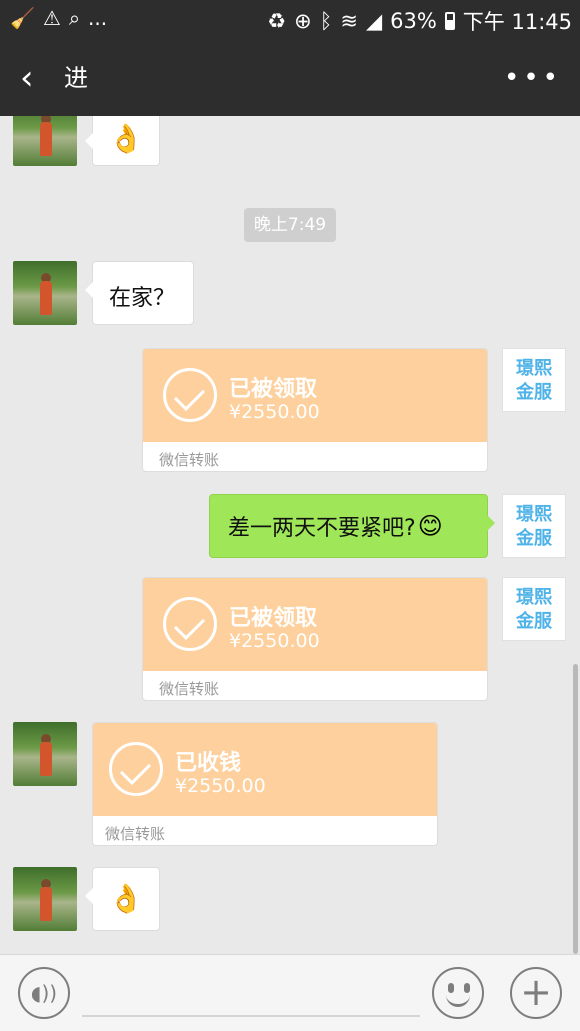  I want to click on chat-header: ‹ 进 •••, so click(290, 78).